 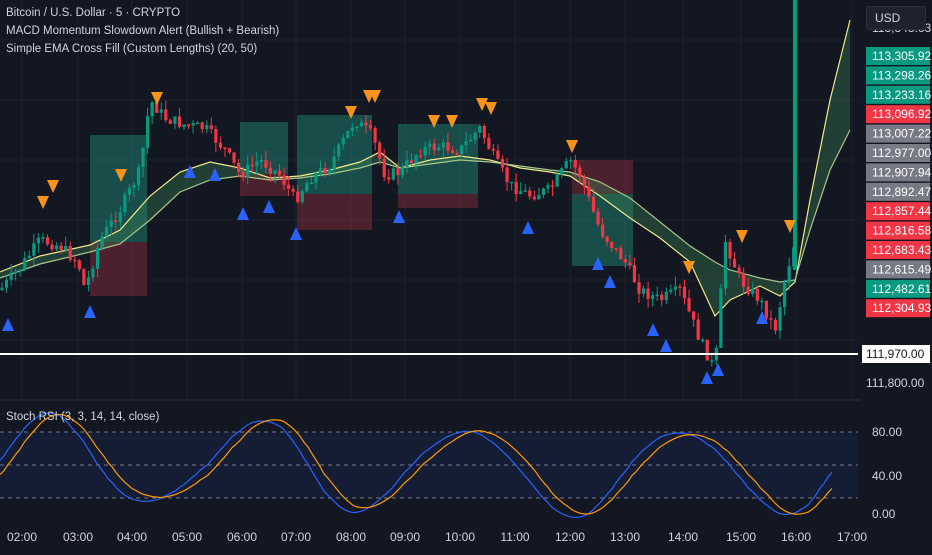 What do you see at coordinates (896, 18) in the screenshot?
I see `currency-selector: USD` at bounding box center [896, 18].